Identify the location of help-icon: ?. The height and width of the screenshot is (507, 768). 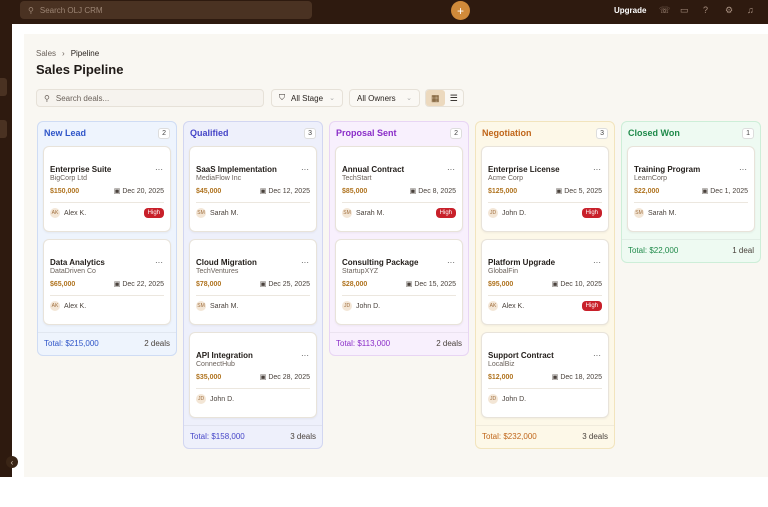
(705, 10).